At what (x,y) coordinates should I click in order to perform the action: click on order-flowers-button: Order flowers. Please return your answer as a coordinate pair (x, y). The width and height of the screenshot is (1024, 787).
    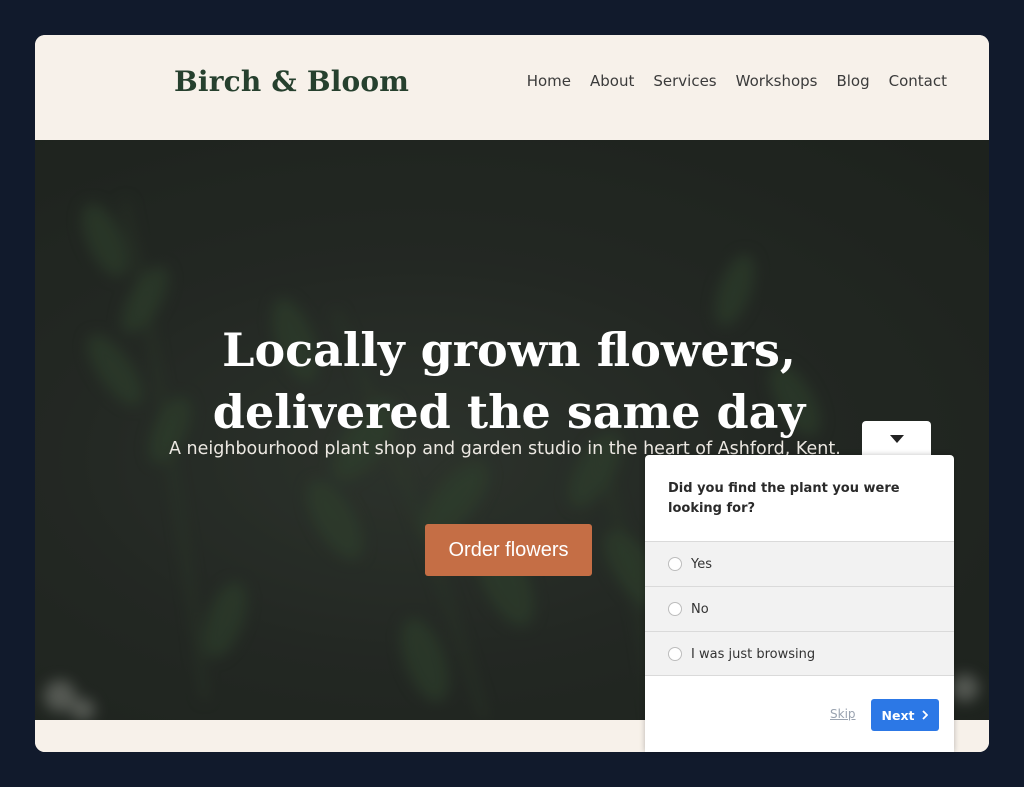
    Looking at the image, I should click on (508, 550).